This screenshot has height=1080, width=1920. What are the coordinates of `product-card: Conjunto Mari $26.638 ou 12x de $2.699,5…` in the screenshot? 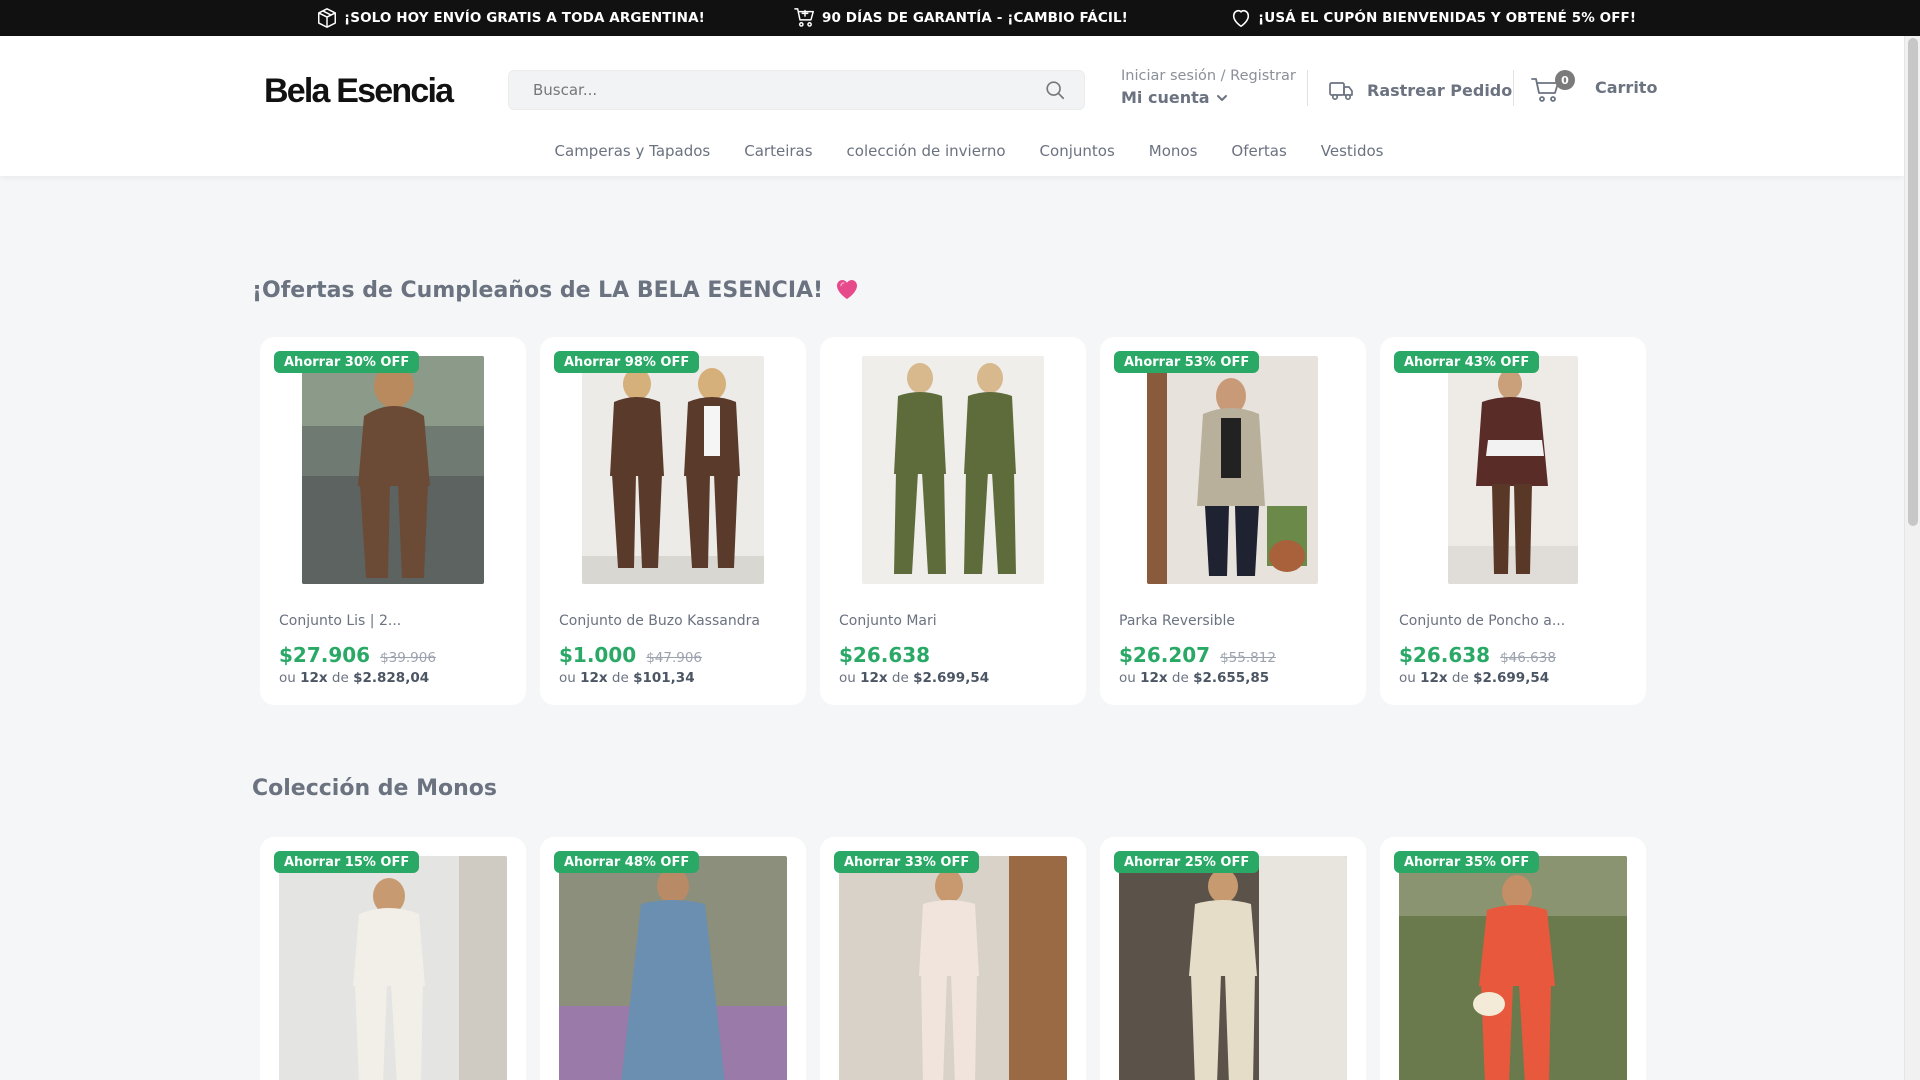 It's located at (953, 521).